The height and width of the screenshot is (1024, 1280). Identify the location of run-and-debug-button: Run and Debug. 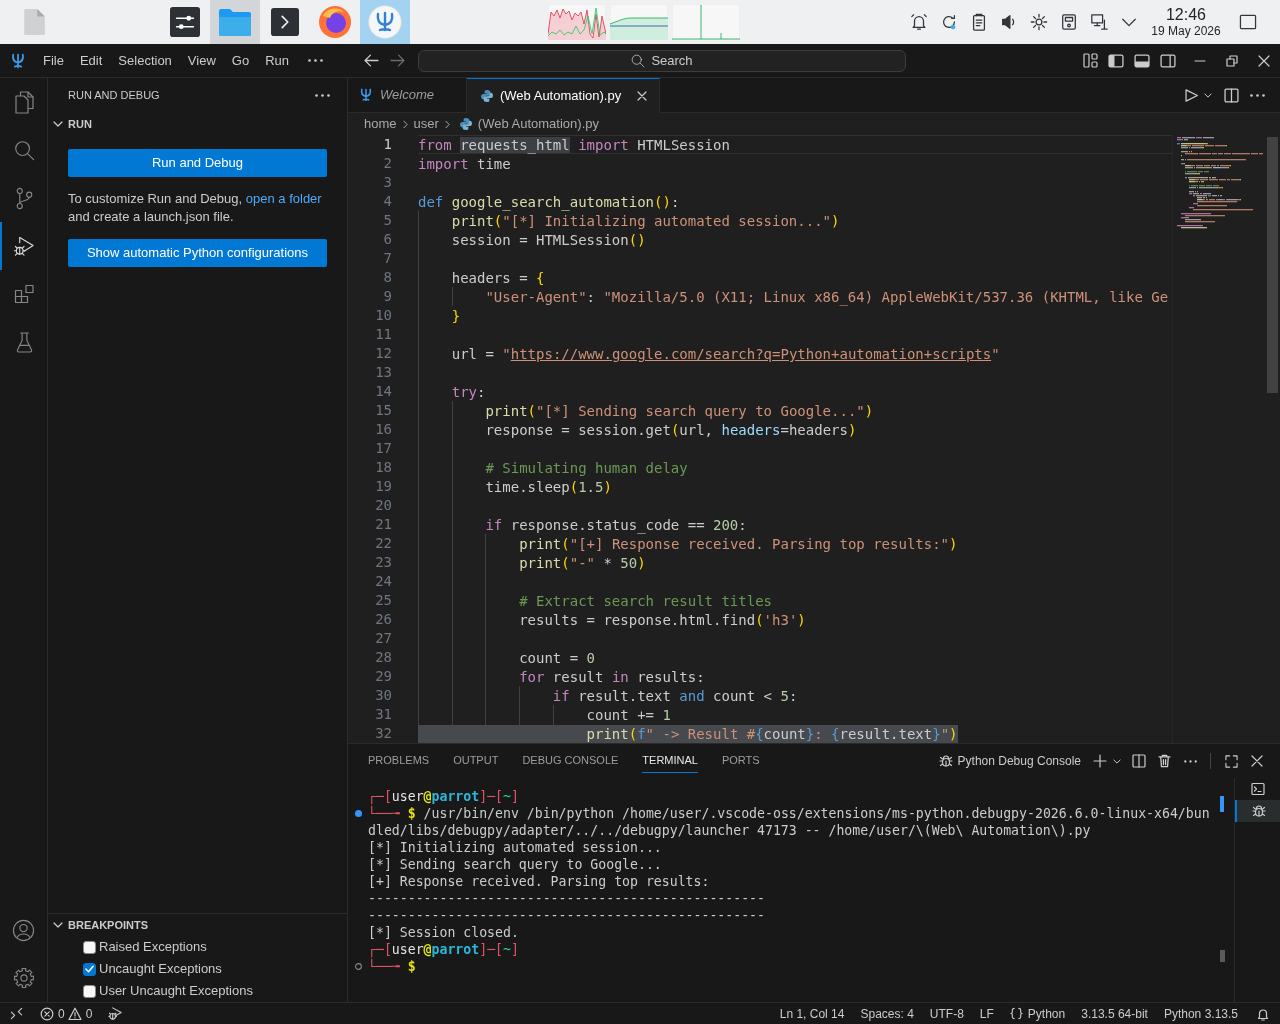
(197, 163).